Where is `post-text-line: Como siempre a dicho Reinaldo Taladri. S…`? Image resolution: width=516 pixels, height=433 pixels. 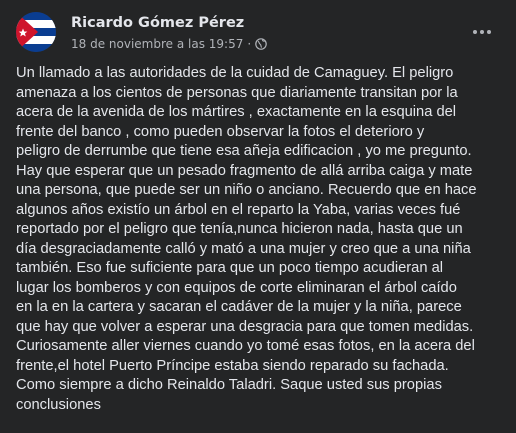
post-text-line: Como siempre a dicho Reinaldo Taladri. S… is located at coordinates (229, 385).